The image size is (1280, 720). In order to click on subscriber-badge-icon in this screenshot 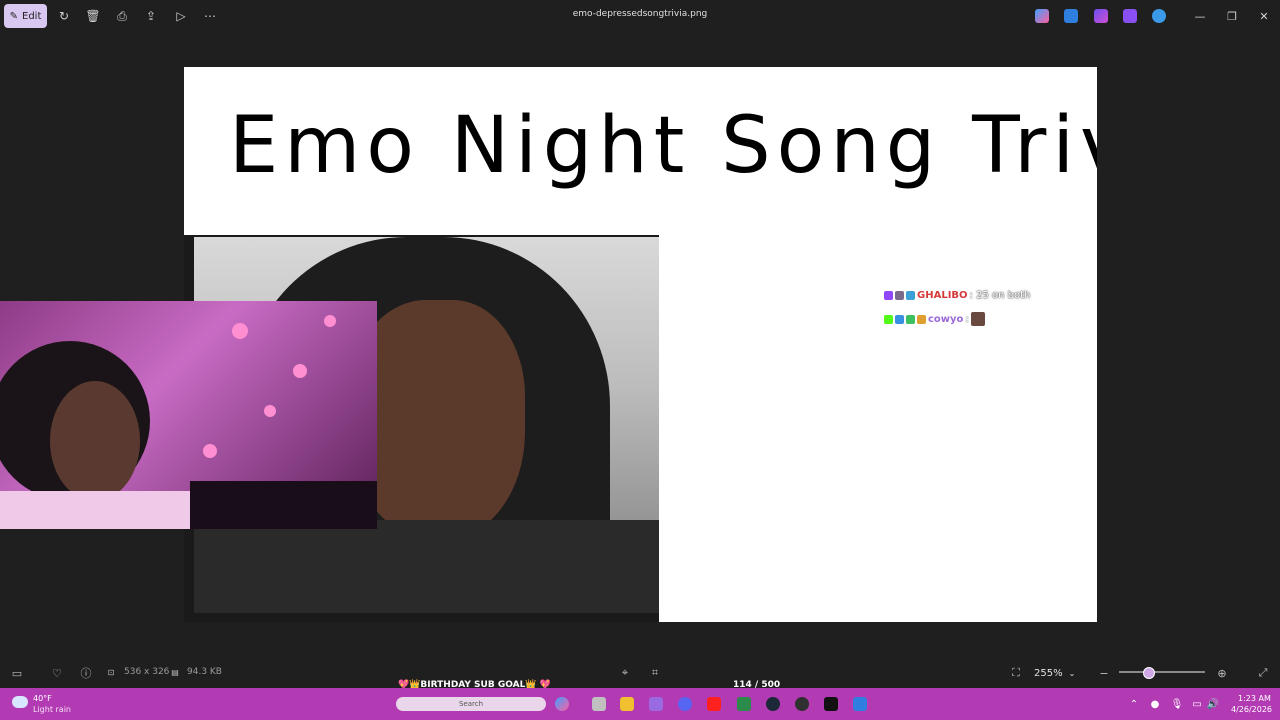, I will do `click(899, 295)`.